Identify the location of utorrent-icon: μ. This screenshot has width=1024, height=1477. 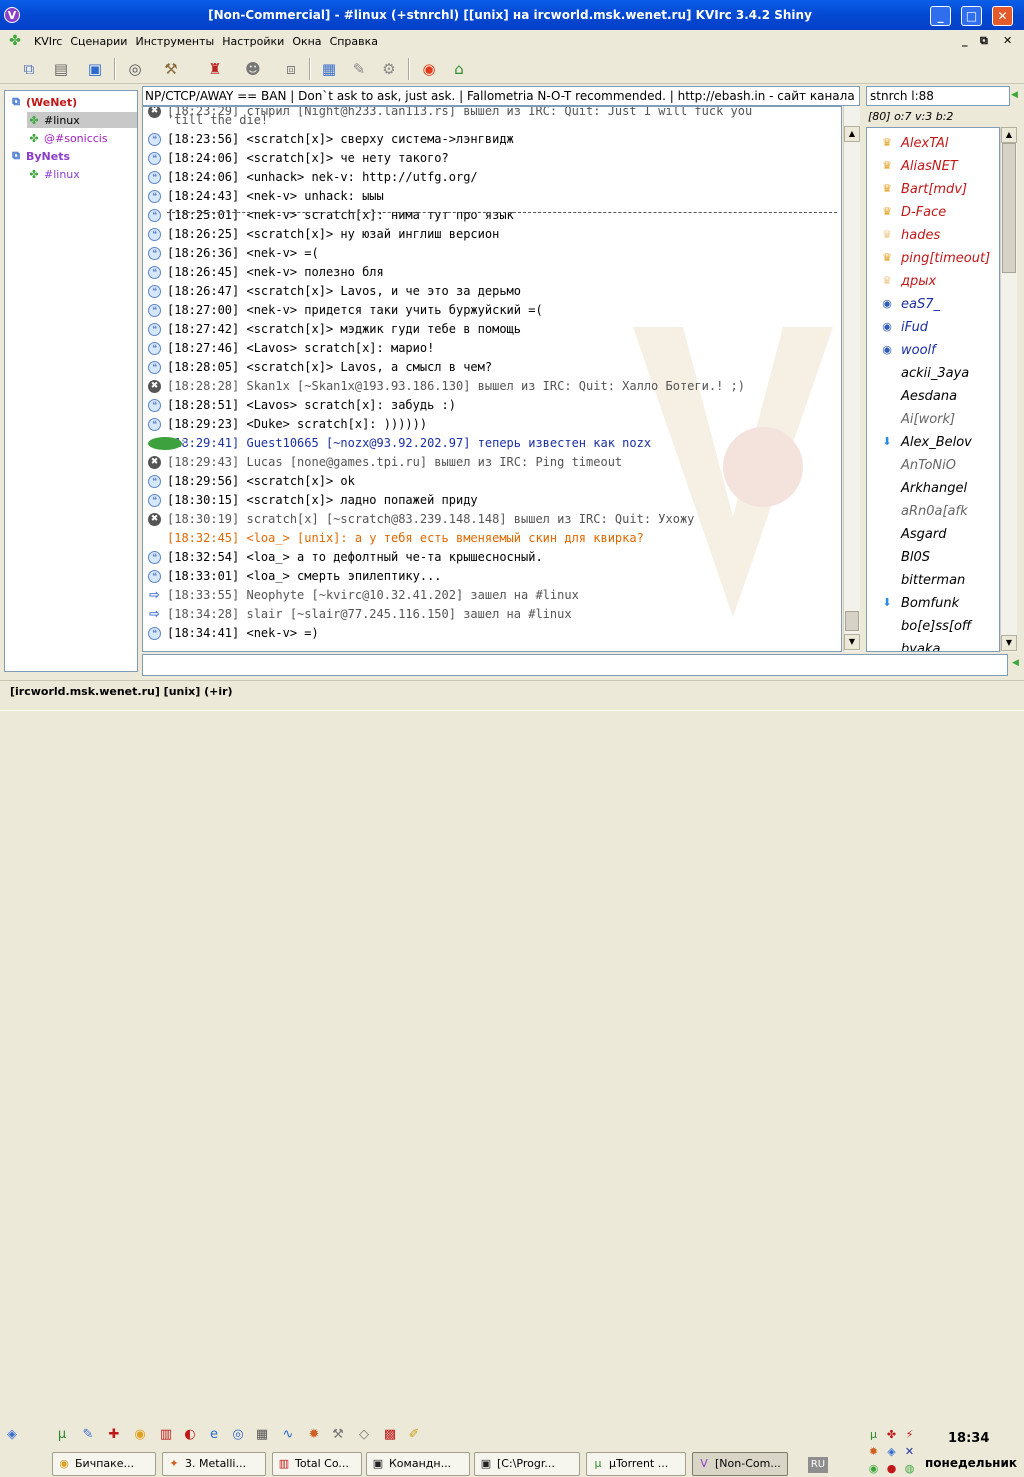
(62, 1435).